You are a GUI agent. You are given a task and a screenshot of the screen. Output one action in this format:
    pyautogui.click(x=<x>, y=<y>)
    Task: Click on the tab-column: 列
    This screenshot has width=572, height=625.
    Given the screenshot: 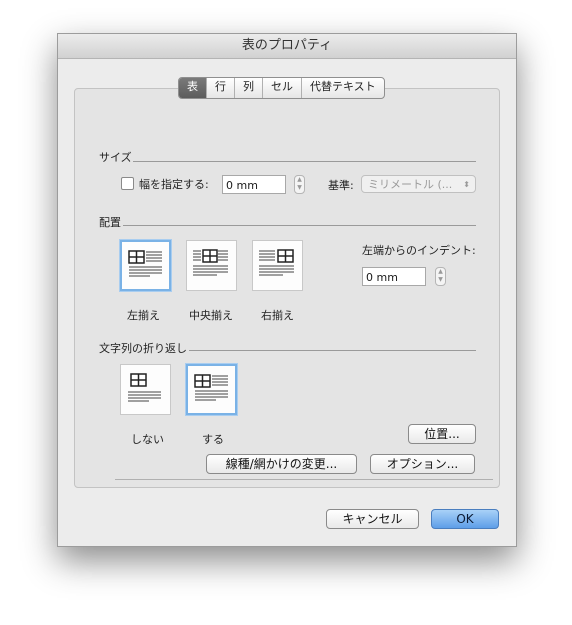 What is the action you would take?
    pyautogui.click(x=248, y=88)
    